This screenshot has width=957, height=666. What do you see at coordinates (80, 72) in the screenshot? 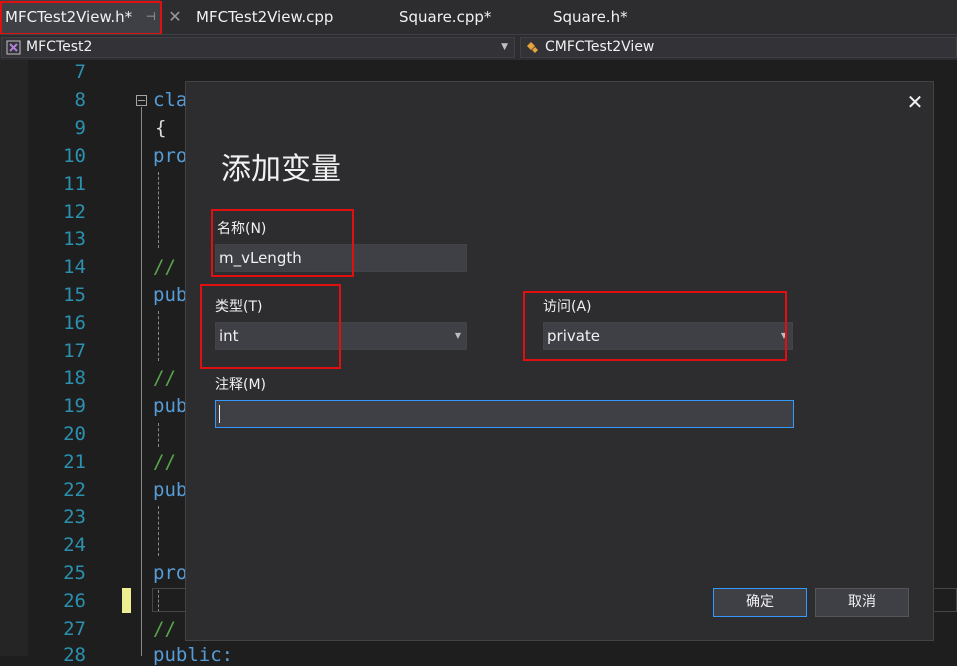
I see `line-number: 7` at bounding box center [80, 72].